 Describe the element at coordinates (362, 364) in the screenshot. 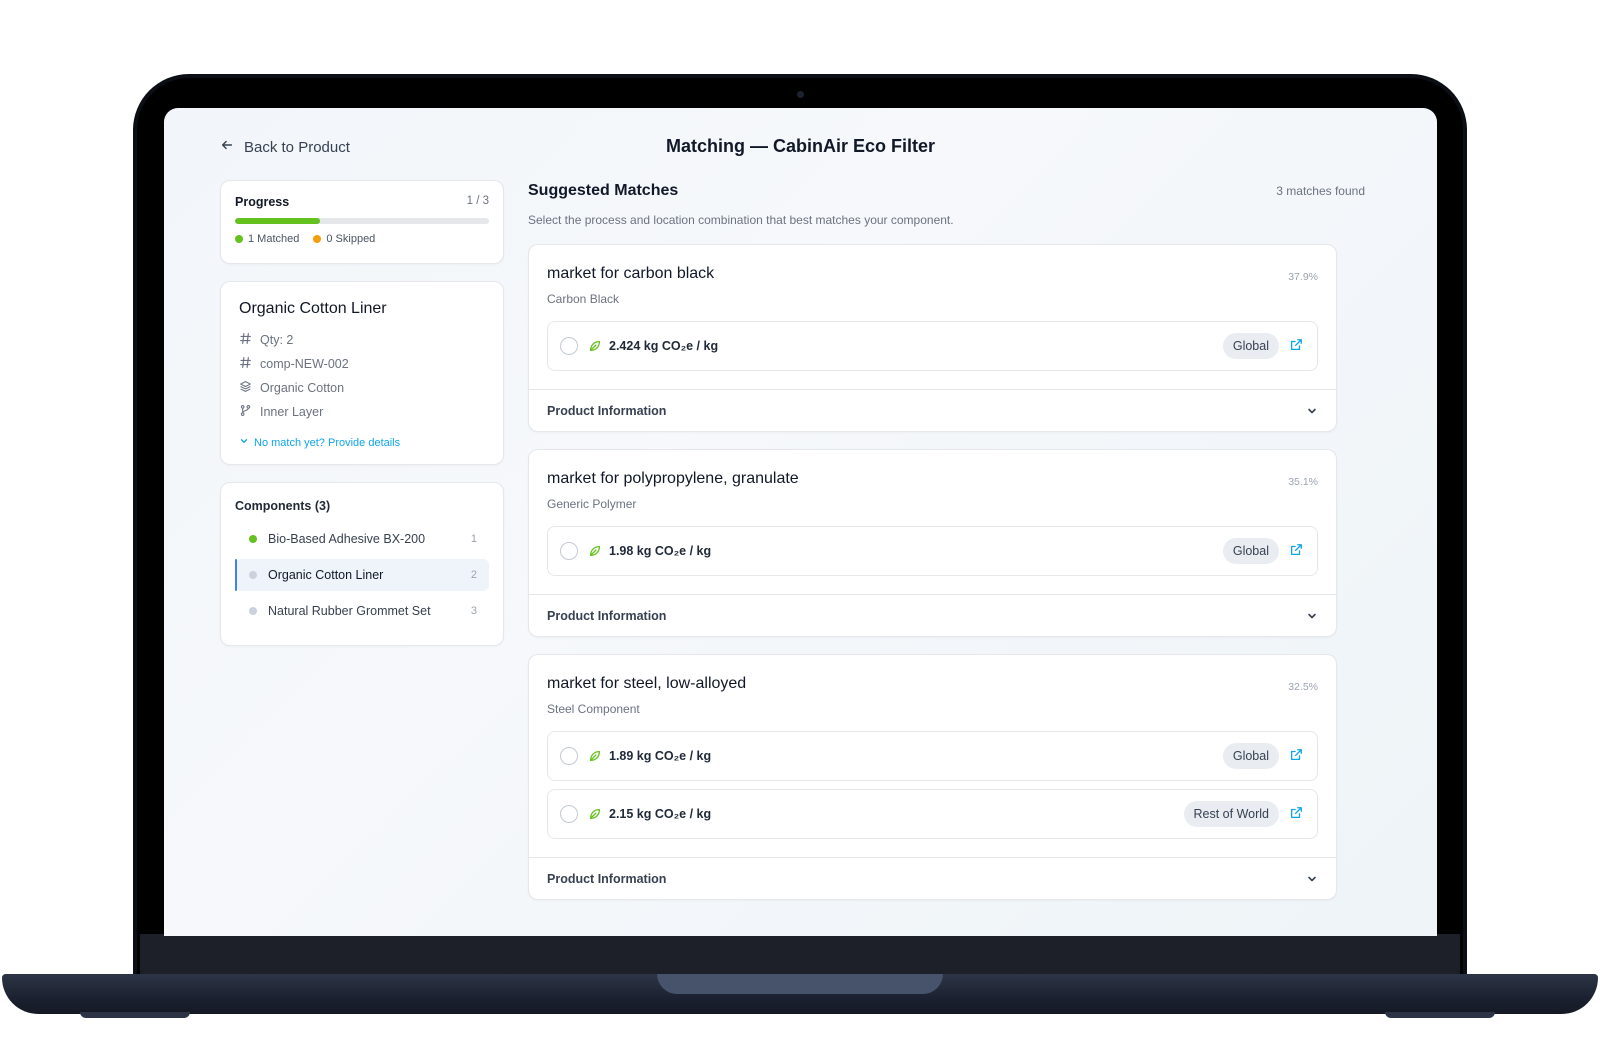

I see `component-id: comp-NEW-002` at that location.